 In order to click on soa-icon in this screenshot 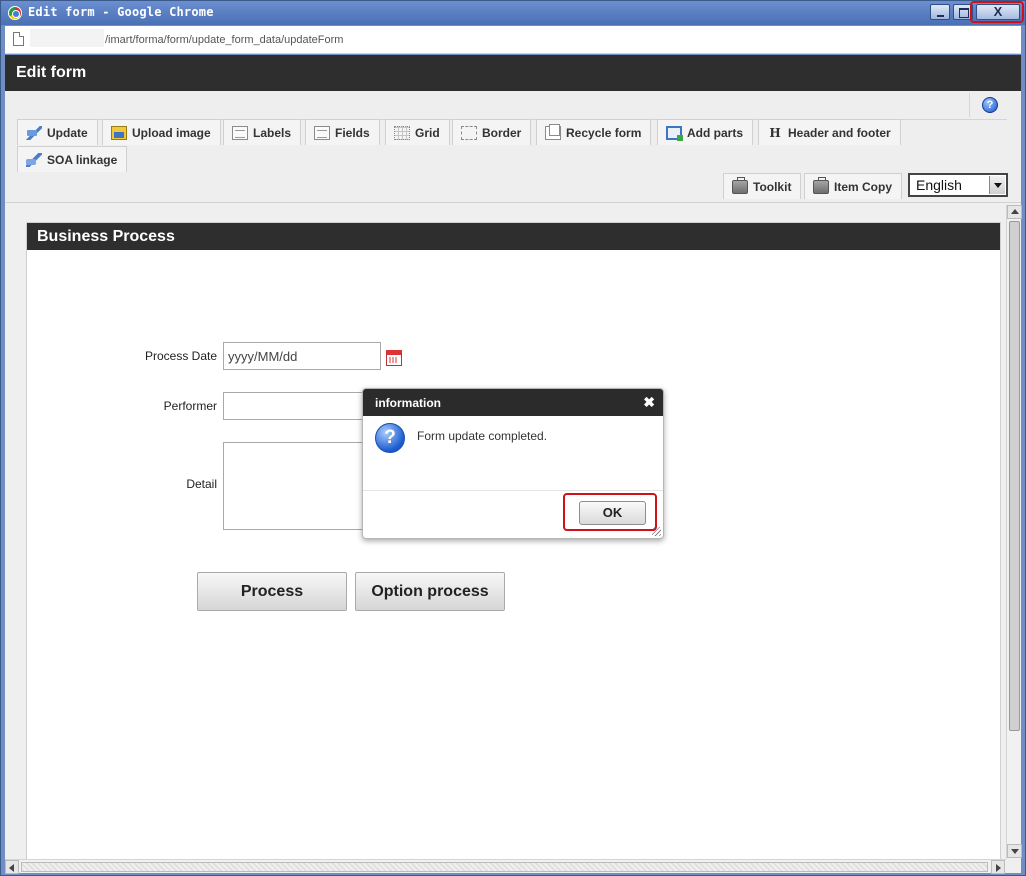, I will do `click(34, 159)`.